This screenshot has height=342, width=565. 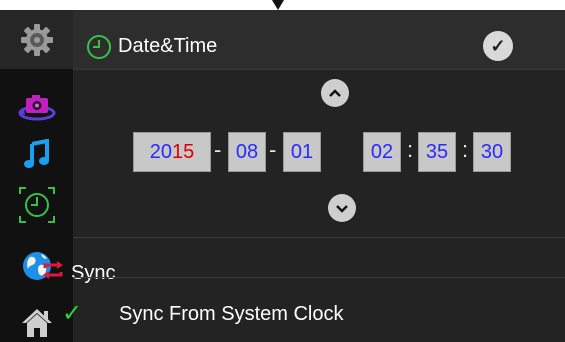 What do you see at coordinates (72, 313) in the screenshot?
I see `check-icon: ✓` at bounding box center [72, 313].